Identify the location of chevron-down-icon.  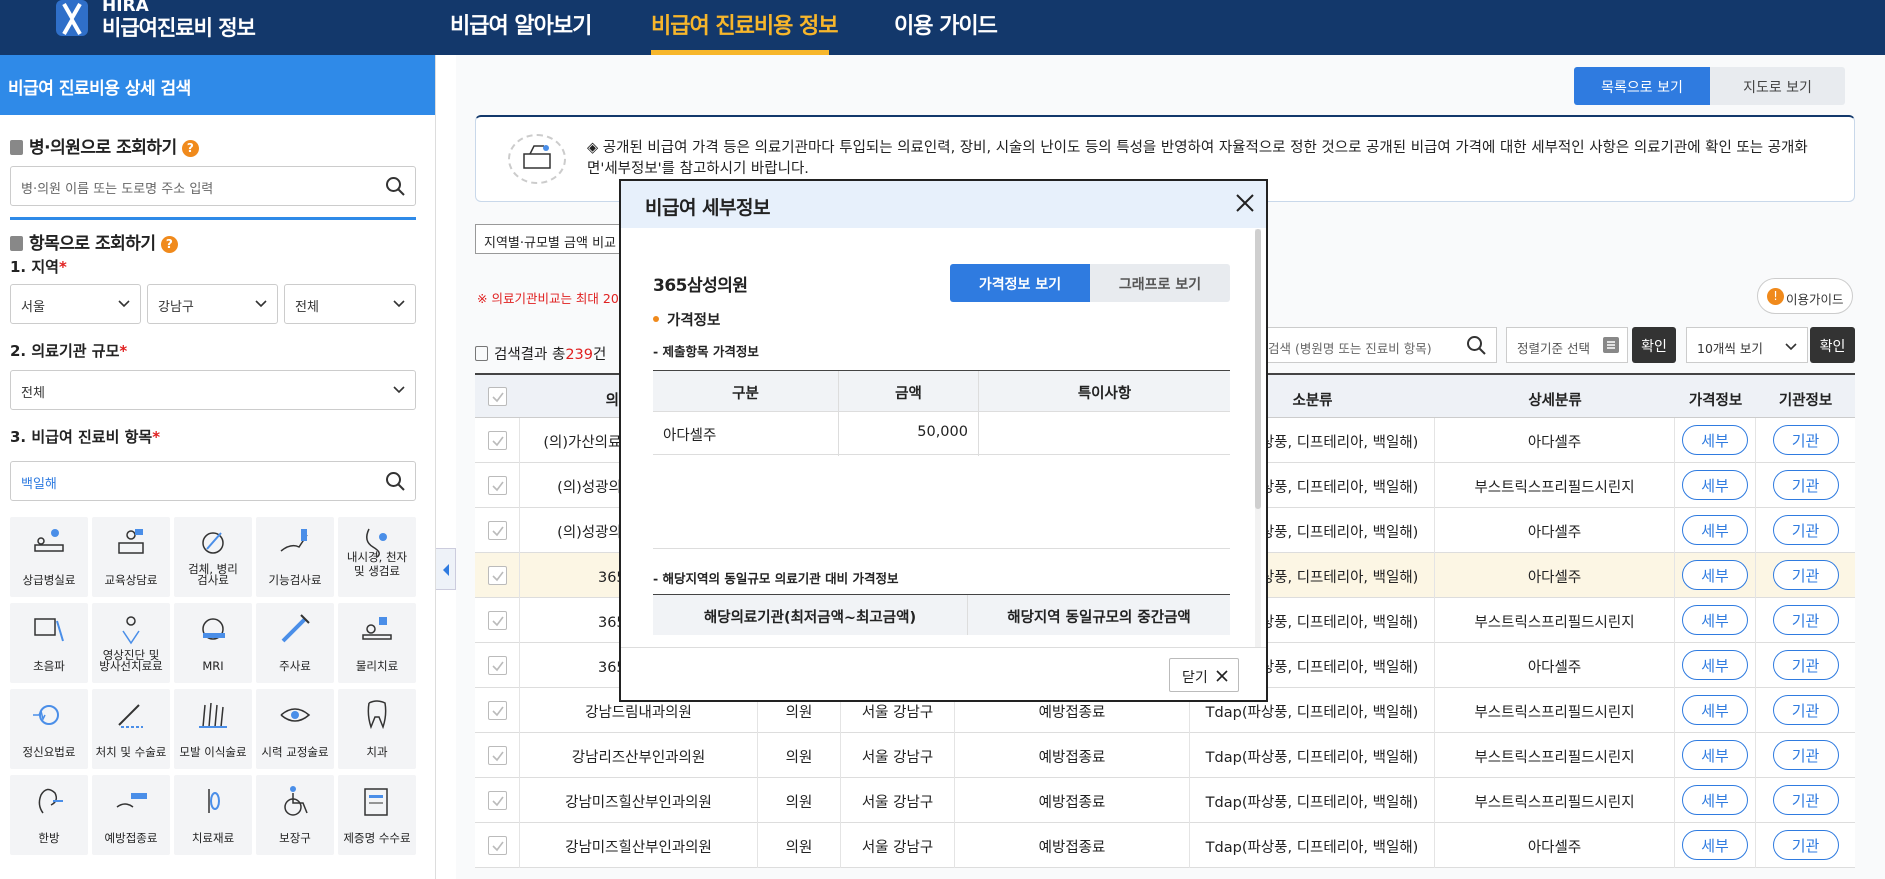
(399, 390).